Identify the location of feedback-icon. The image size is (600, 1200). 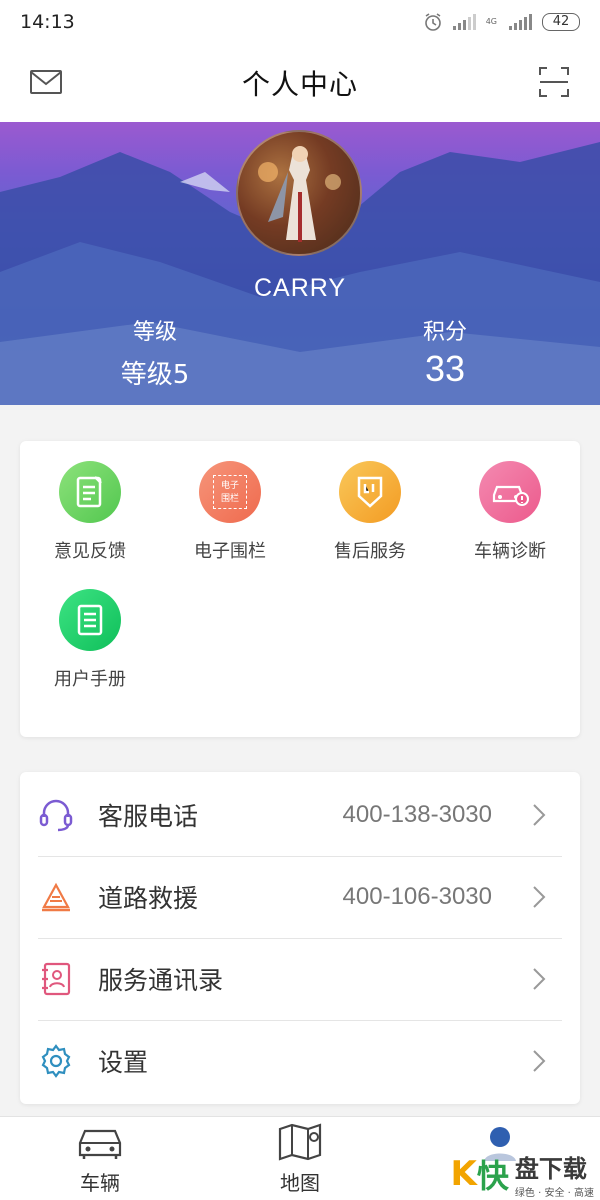
(90, 492).